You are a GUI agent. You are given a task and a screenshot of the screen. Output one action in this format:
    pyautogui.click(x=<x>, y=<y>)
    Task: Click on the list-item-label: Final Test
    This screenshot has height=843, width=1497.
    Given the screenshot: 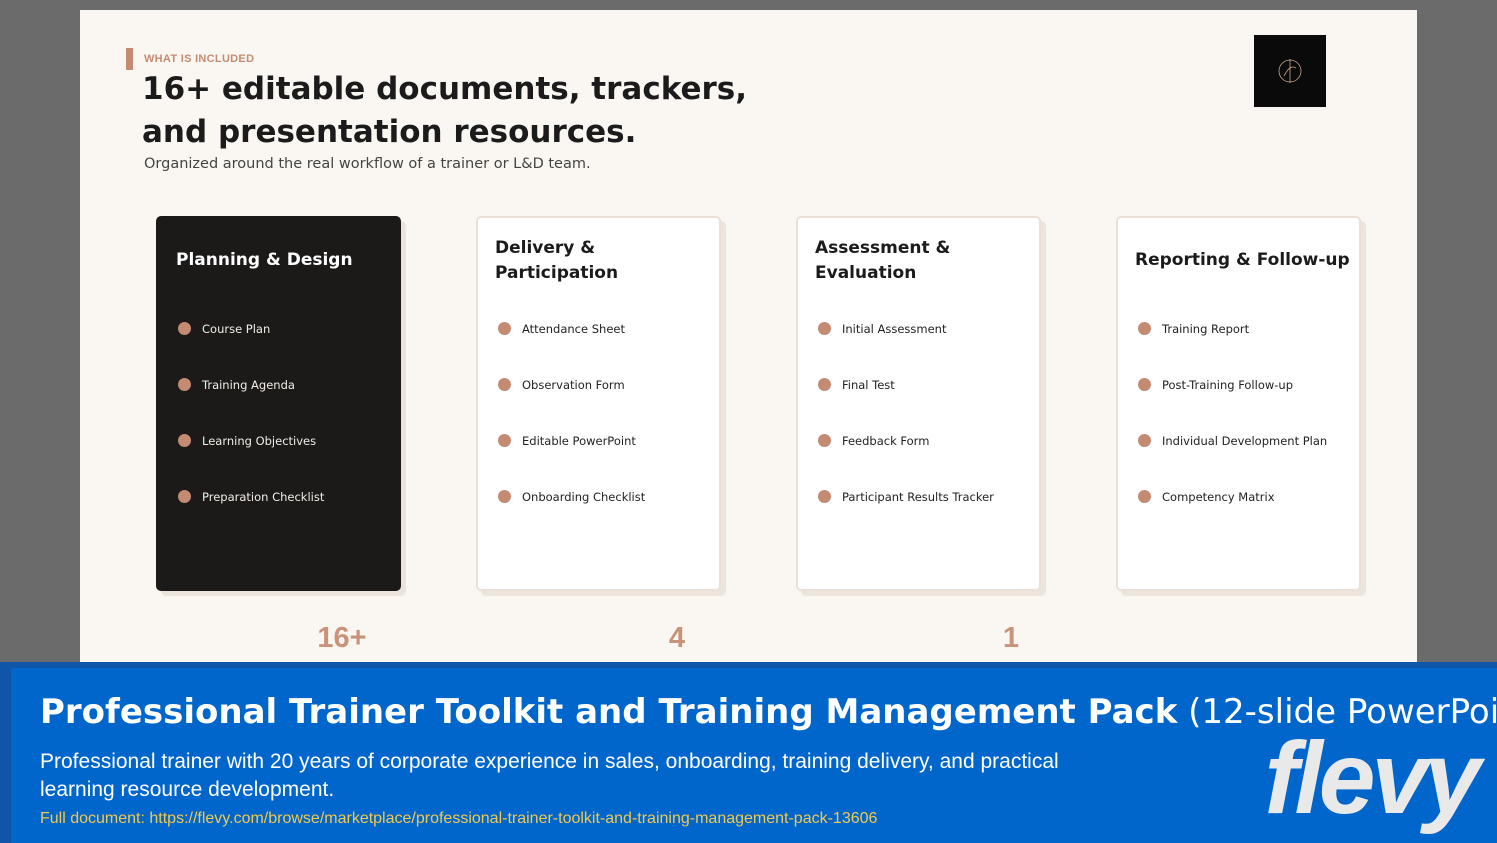 What is the action you would take?
    pyautogui.click(x=868, y=385)
    